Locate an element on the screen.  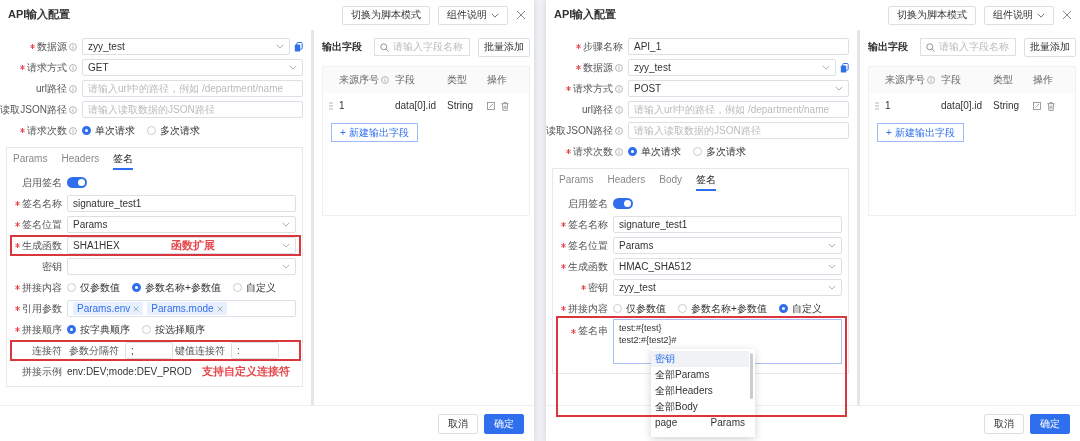
example-text: env:DEV;mode:DEV_PROD is located at coordinates (129, 371).